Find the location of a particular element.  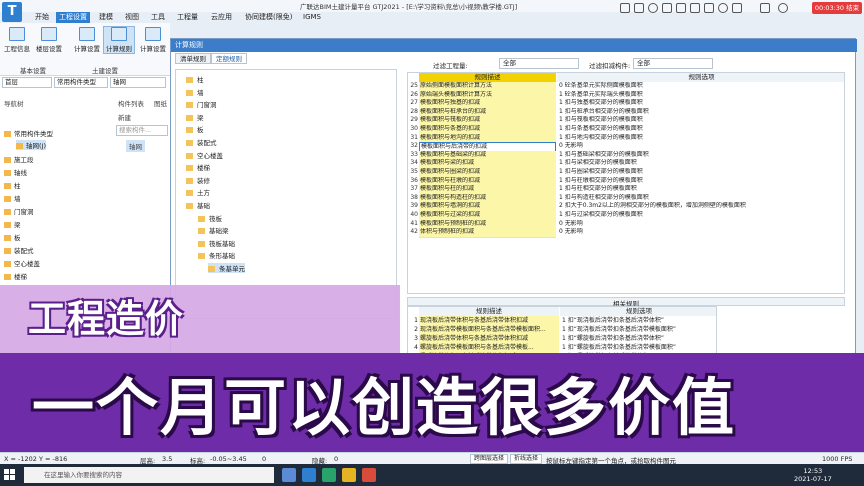

recorder-app-icon is located at coordinates (369, 475).